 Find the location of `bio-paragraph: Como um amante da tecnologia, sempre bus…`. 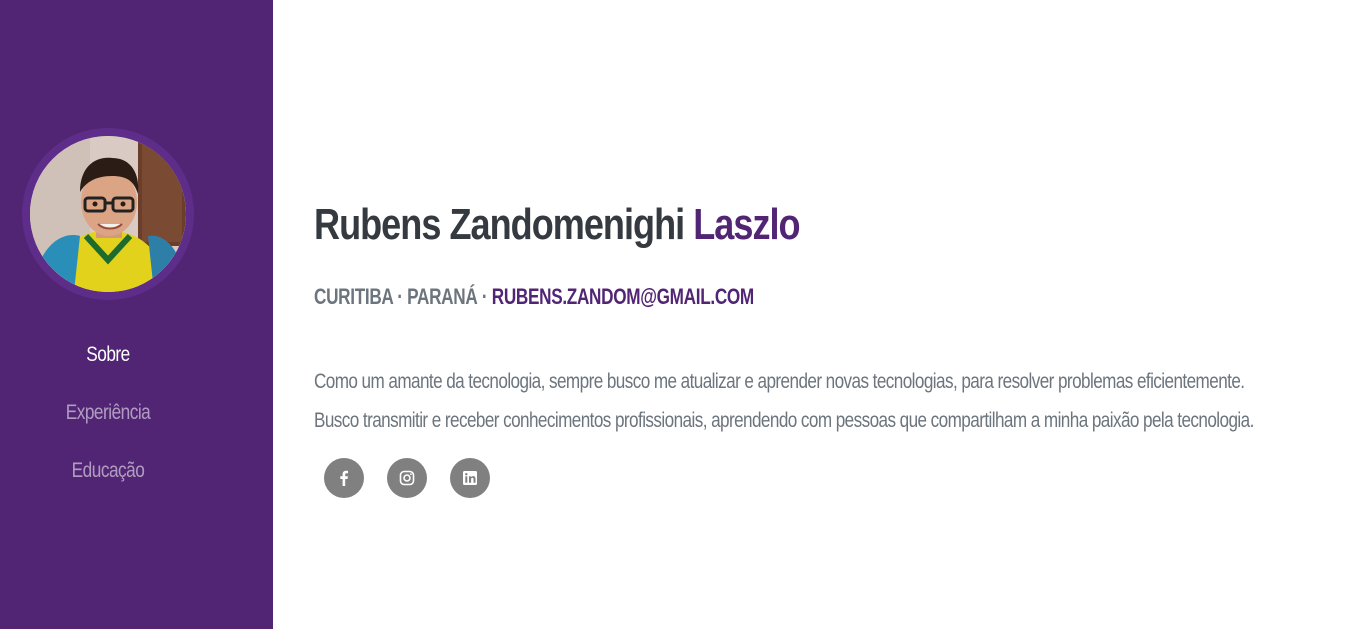

bio-paragraph: Como um amante da tecnologia, sempre bus… is located at coordinates (827, 401).